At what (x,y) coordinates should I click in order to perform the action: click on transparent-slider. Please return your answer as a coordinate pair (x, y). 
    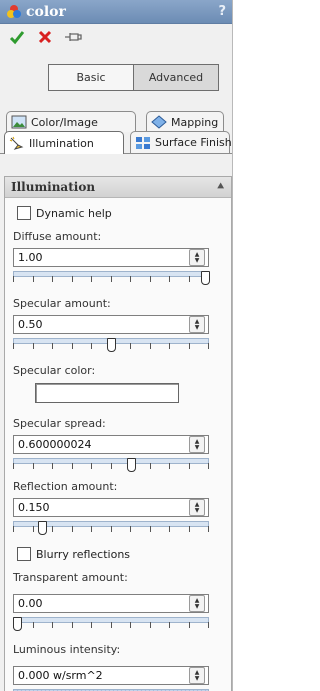
    Looking at the image, I should click on (111, 624).